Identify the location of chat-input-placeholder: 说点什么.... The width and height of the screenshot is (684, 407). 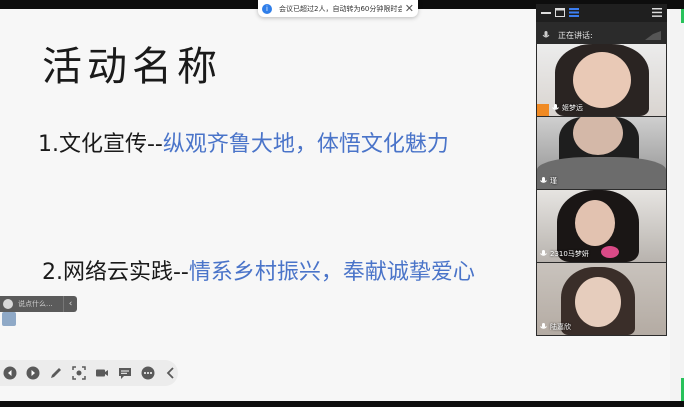
(35, 304).